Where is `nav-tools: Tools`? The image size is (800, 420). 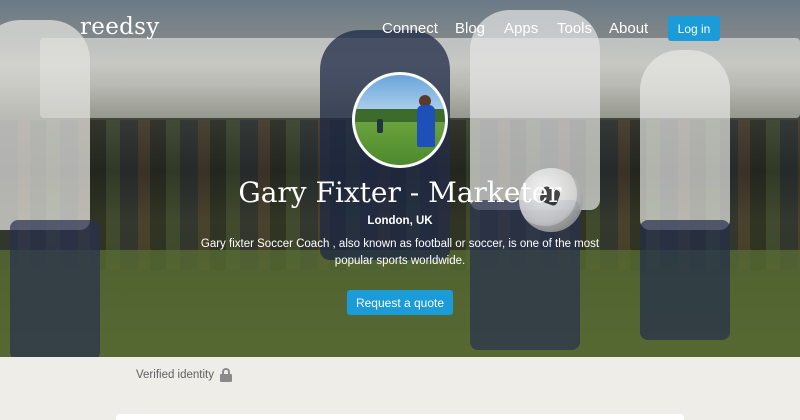 nav-tools: Tools is located at coordinates (574, 28).